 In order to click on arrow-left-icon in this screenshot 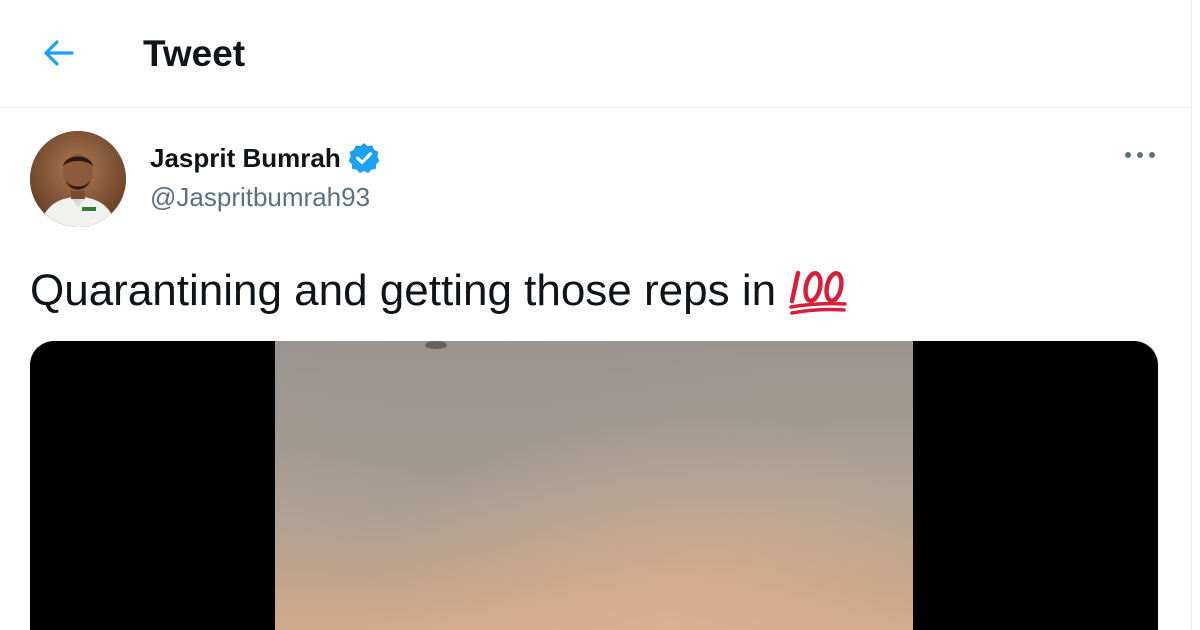, I will do `click(59, 53)`.